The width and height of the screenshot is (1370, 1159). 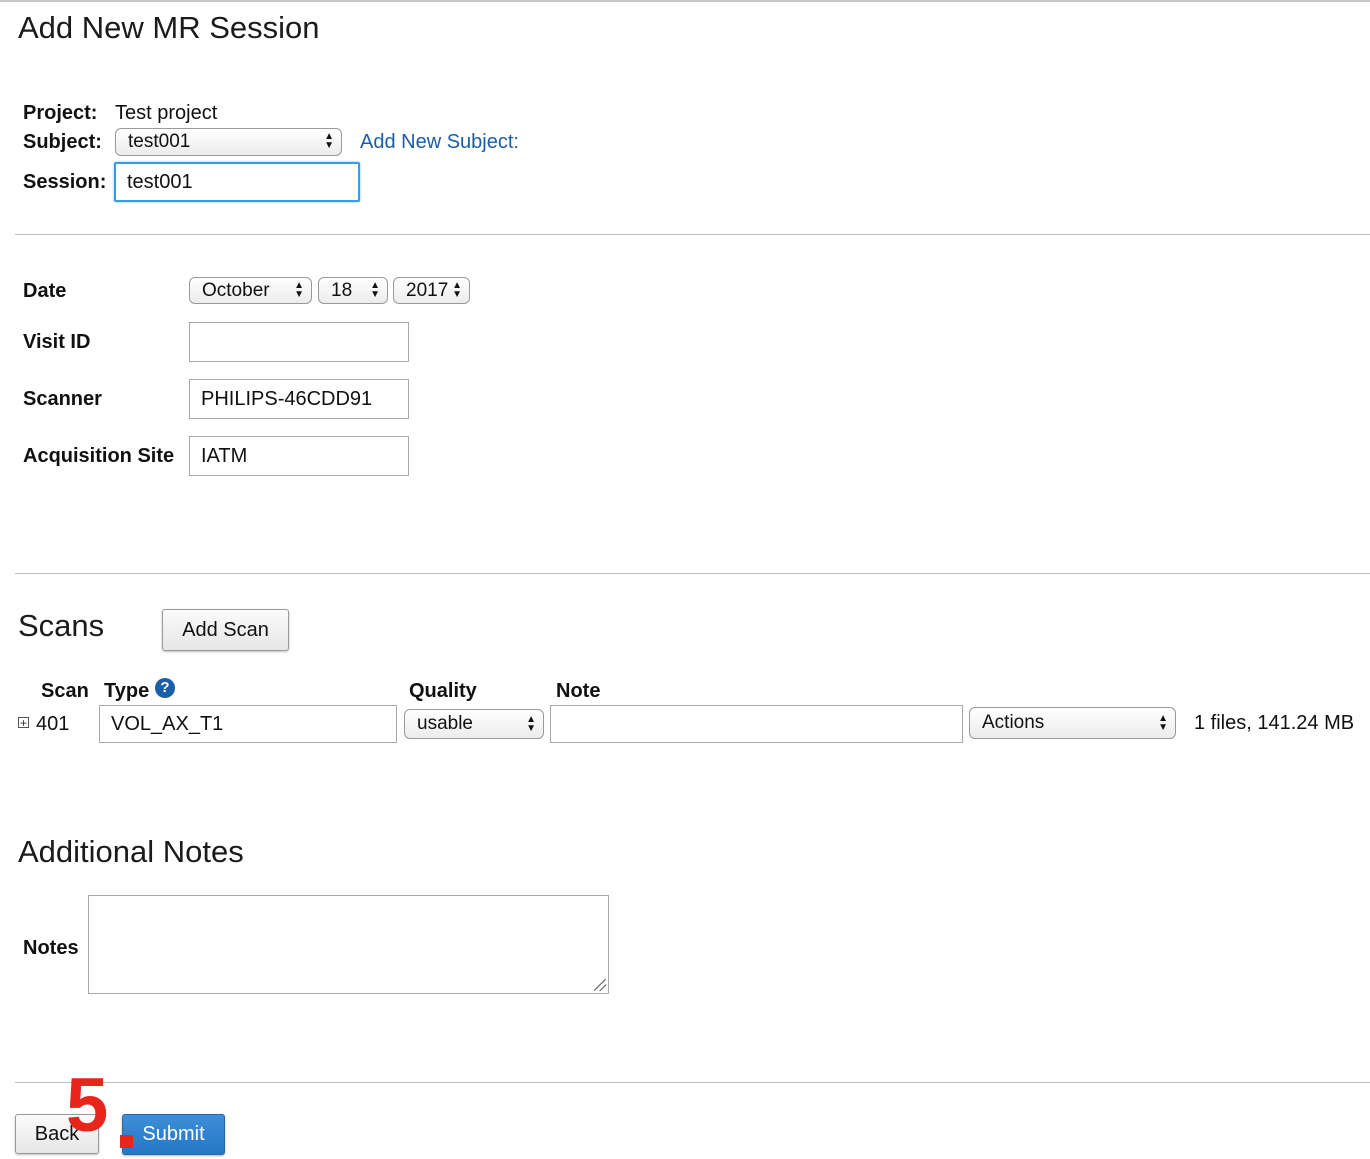 What do you see at coordinates (65, 691) in the screenshot?
I see `column-header-scan: Scan` at bounding box center [65, 691].